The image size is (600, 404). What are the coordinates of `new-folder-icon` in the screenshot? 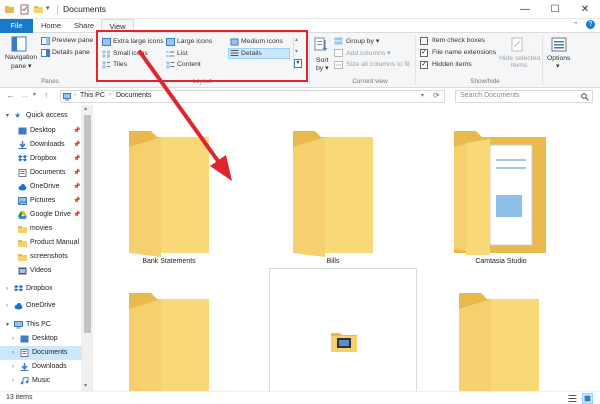 It's located at (38, 9).